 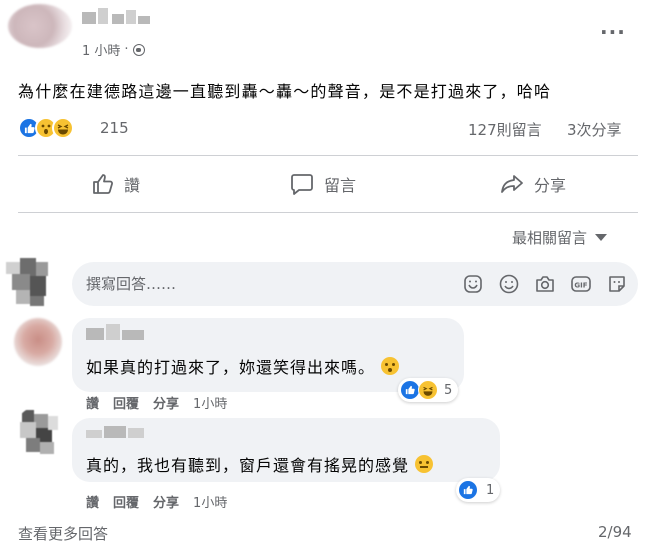 What do you see at coordinates (550, 238) in the screenshot?
I see `comment-sort-label: 最相關留言` at bounding box center [550, 238].